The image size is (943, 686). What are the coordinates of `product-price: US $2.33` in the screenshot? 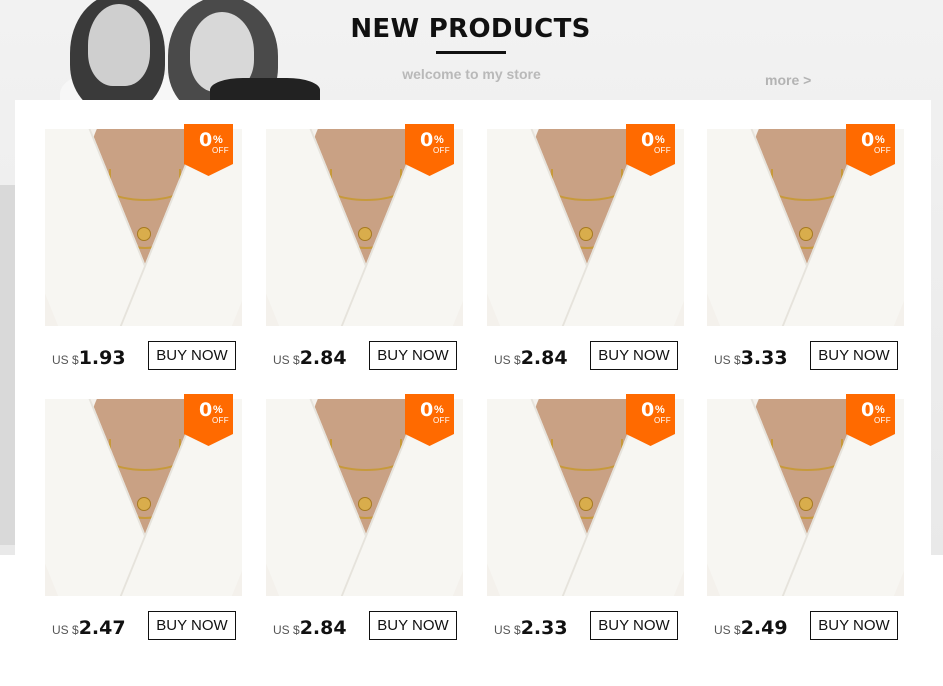 It's located at (531, 628).